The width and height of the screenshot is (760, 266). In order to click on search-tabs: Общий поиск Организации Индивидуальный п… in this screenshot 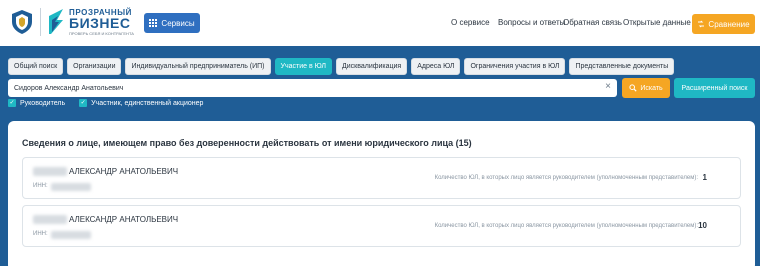, I will do `click(341, 66)`.